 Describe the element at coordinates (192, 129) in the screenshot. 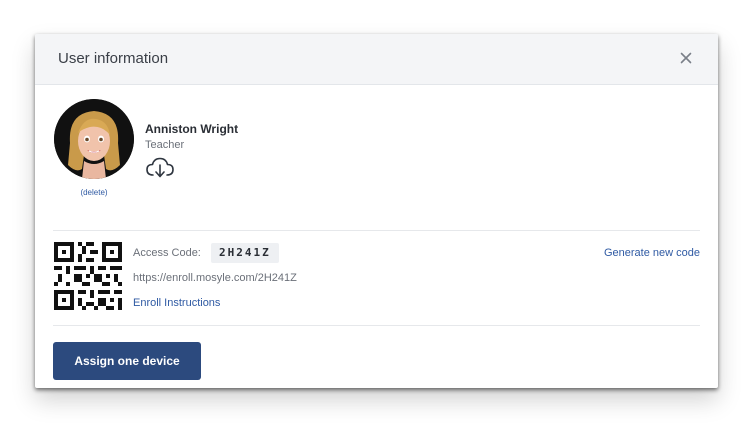

I see `user-name: Anniston Wright` at that location.